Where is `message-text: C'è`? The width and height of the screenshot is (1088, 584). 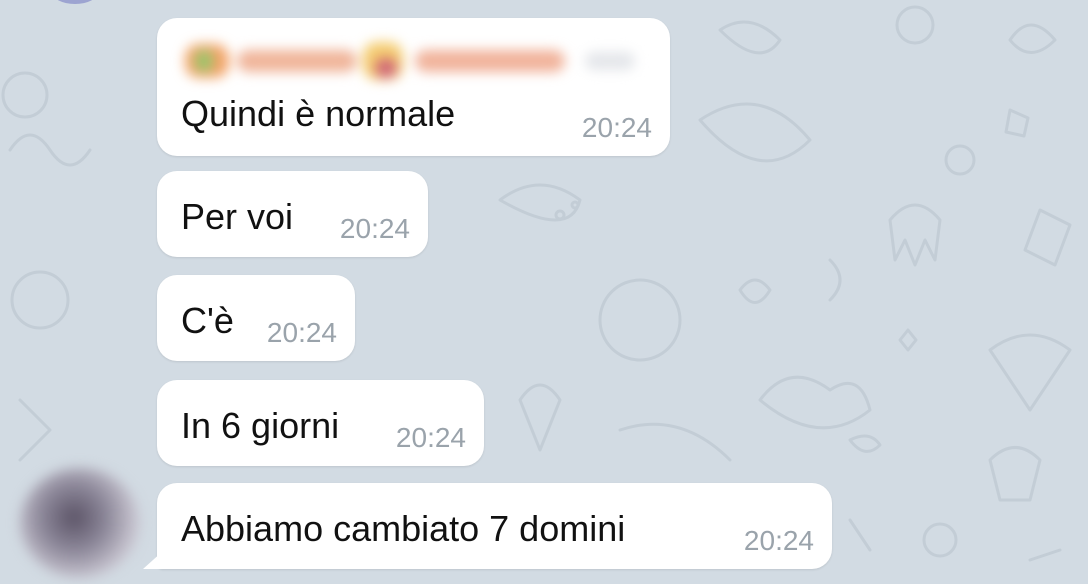
message-text: C'è is located at coordinates (207, 320).